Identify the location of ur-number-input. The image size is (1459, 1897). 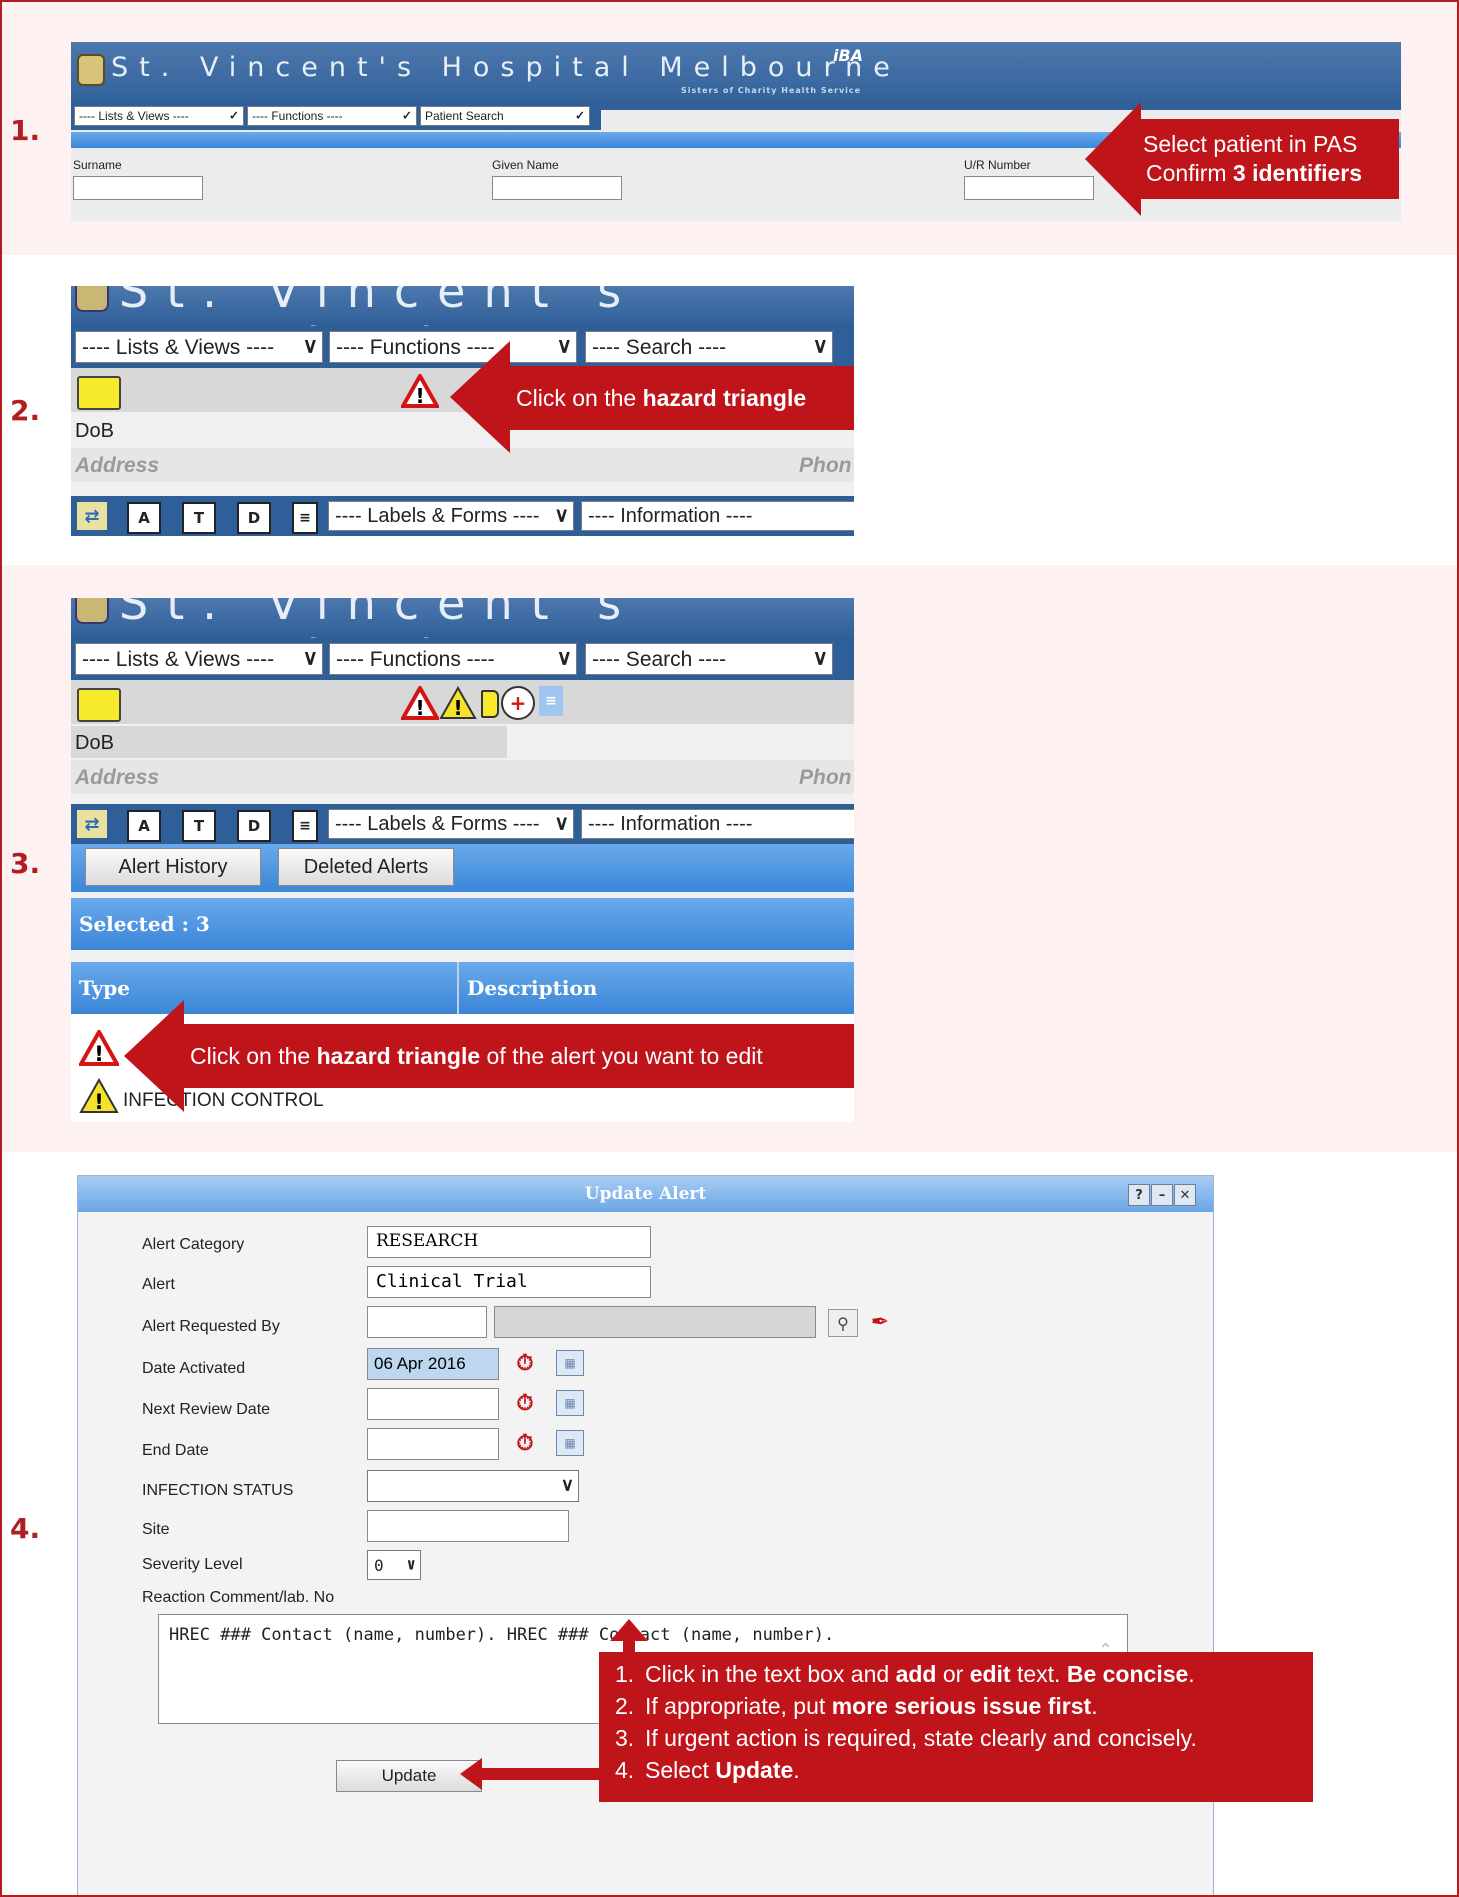
(1029, 188).